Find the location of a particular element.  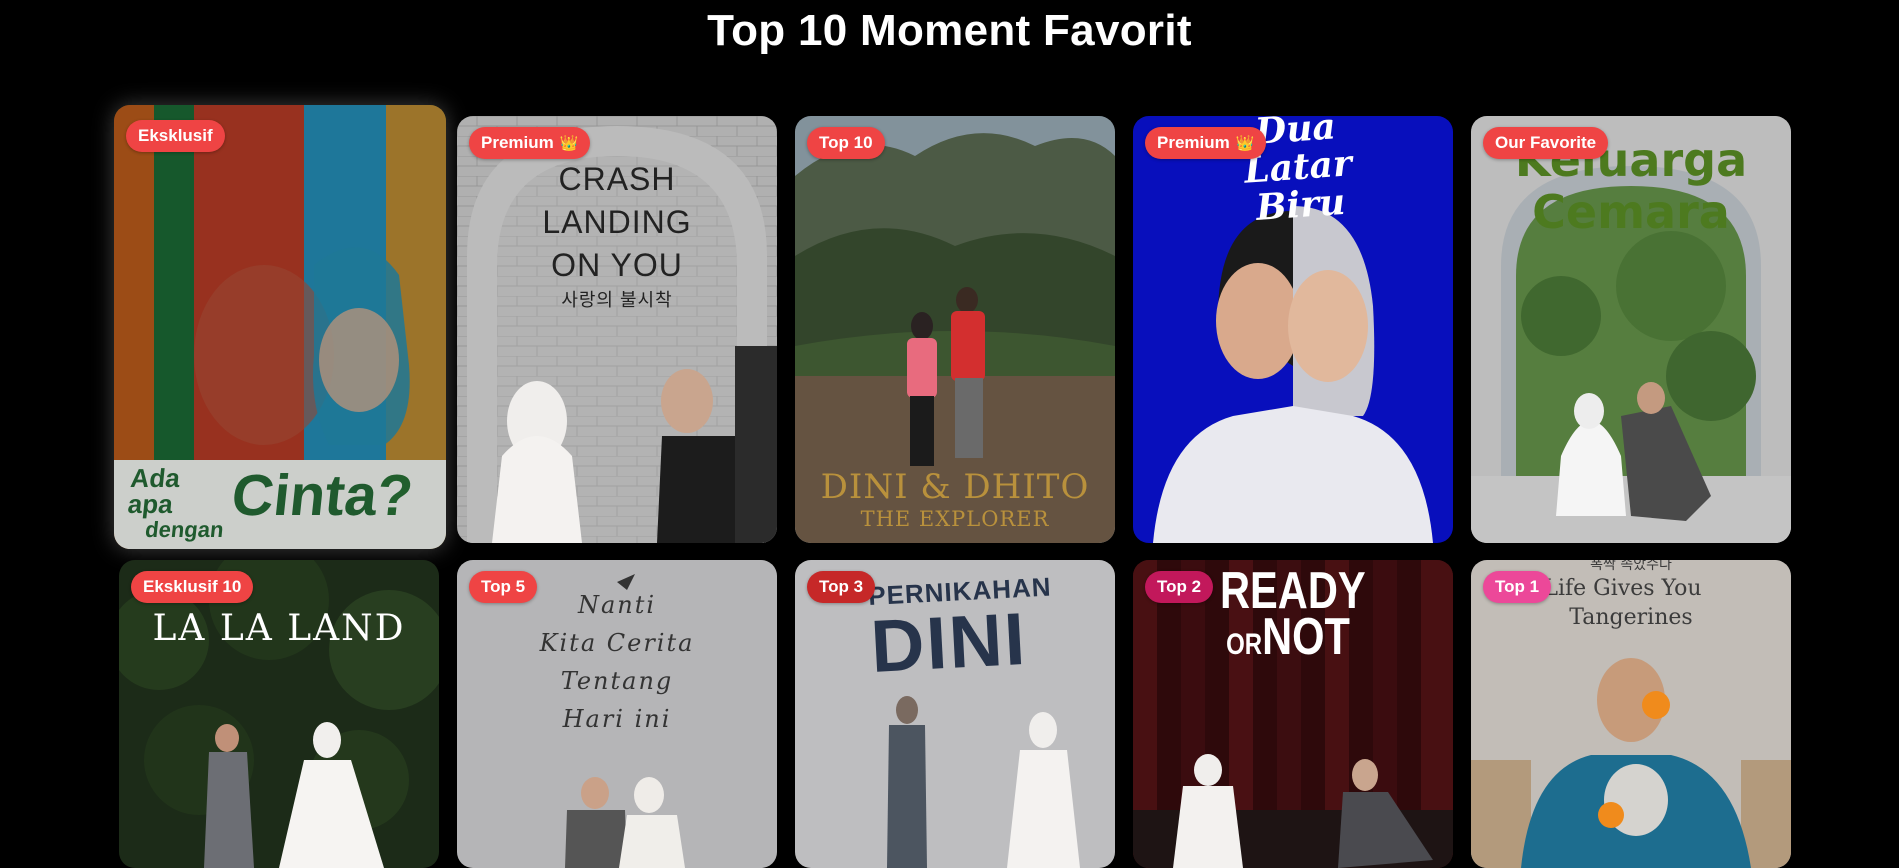

poster-text-line3: Cinta is located at coordinates (304, 495).